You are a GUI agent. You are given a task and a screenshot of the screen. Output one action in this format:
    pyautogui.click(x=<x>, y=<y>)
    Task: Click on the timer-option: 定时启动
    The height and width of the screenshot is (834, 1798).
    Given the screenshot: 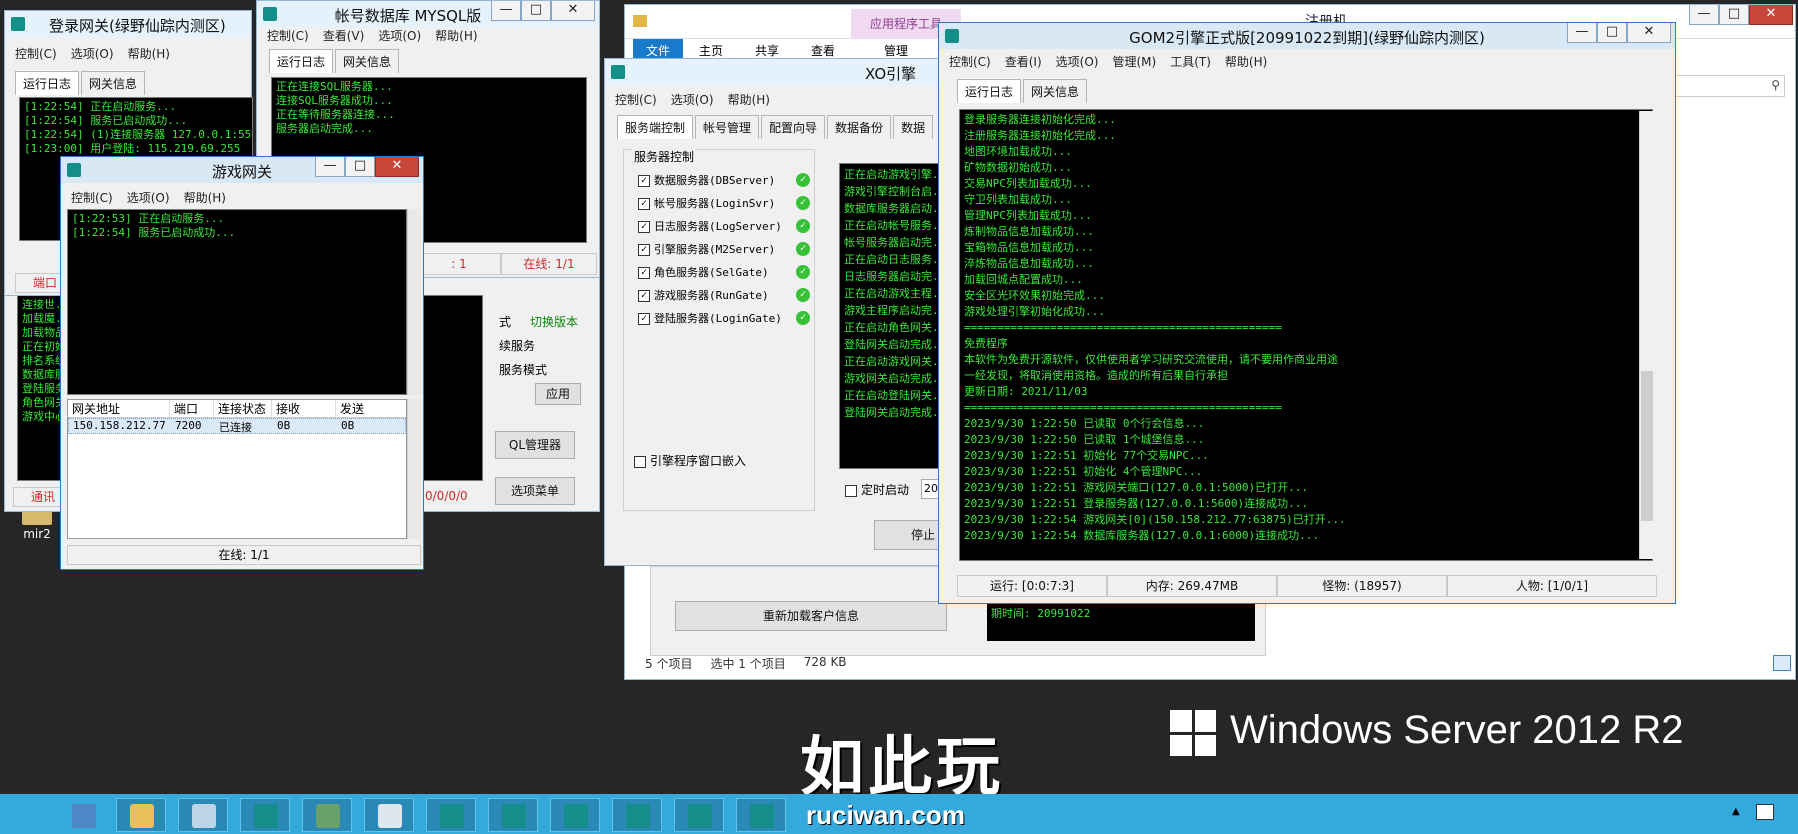 What is the action you would take?
    pyautogui.click(x=877, y=489)
    